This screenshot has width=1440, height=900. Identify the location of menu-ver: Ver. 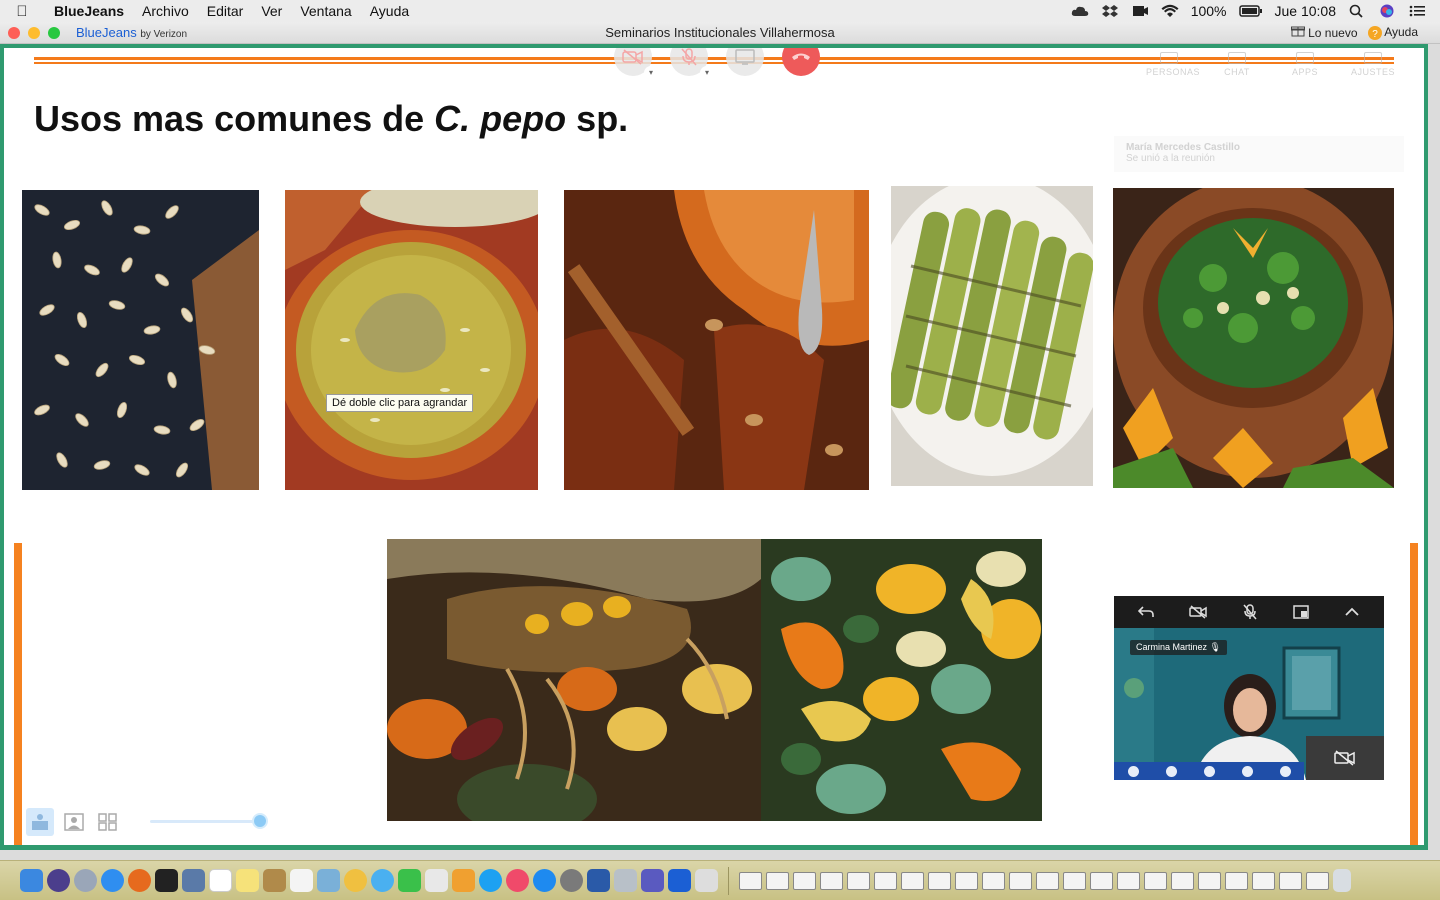
(271, 11).